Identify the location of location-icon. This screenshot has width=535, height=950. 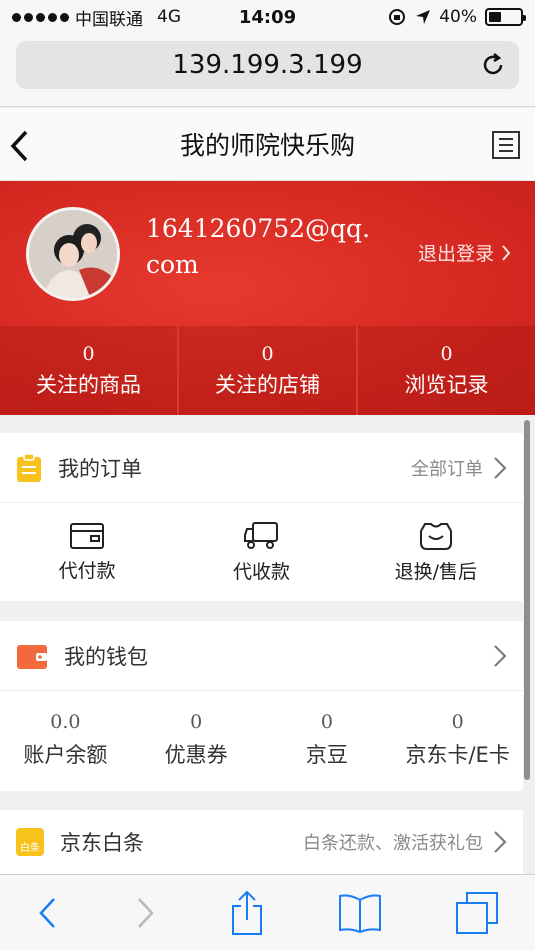
(423, 17).